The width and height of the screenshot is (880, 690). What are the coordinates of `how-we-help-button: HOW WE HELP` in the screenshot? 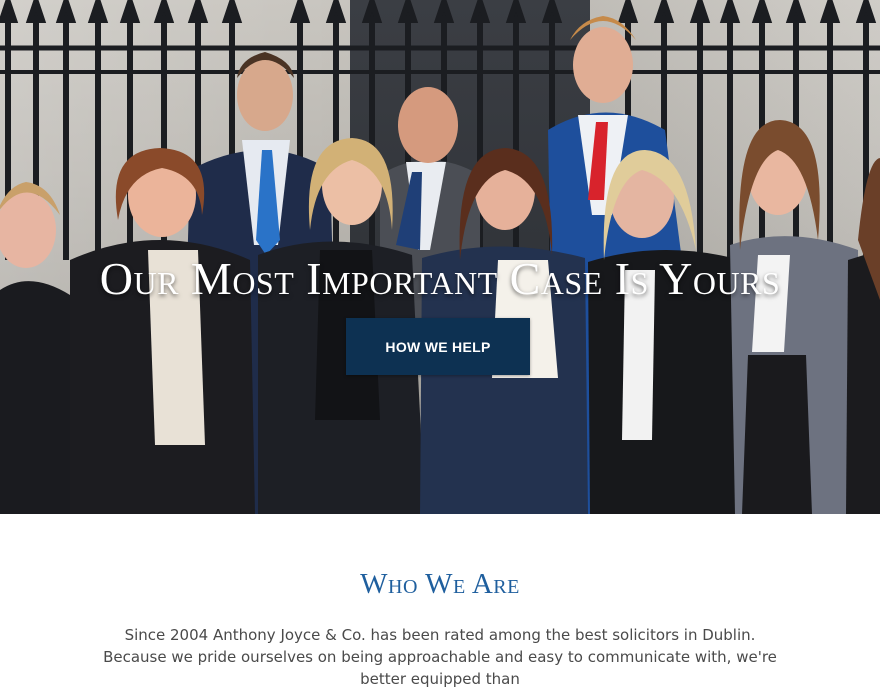 It's located at (438, 346).